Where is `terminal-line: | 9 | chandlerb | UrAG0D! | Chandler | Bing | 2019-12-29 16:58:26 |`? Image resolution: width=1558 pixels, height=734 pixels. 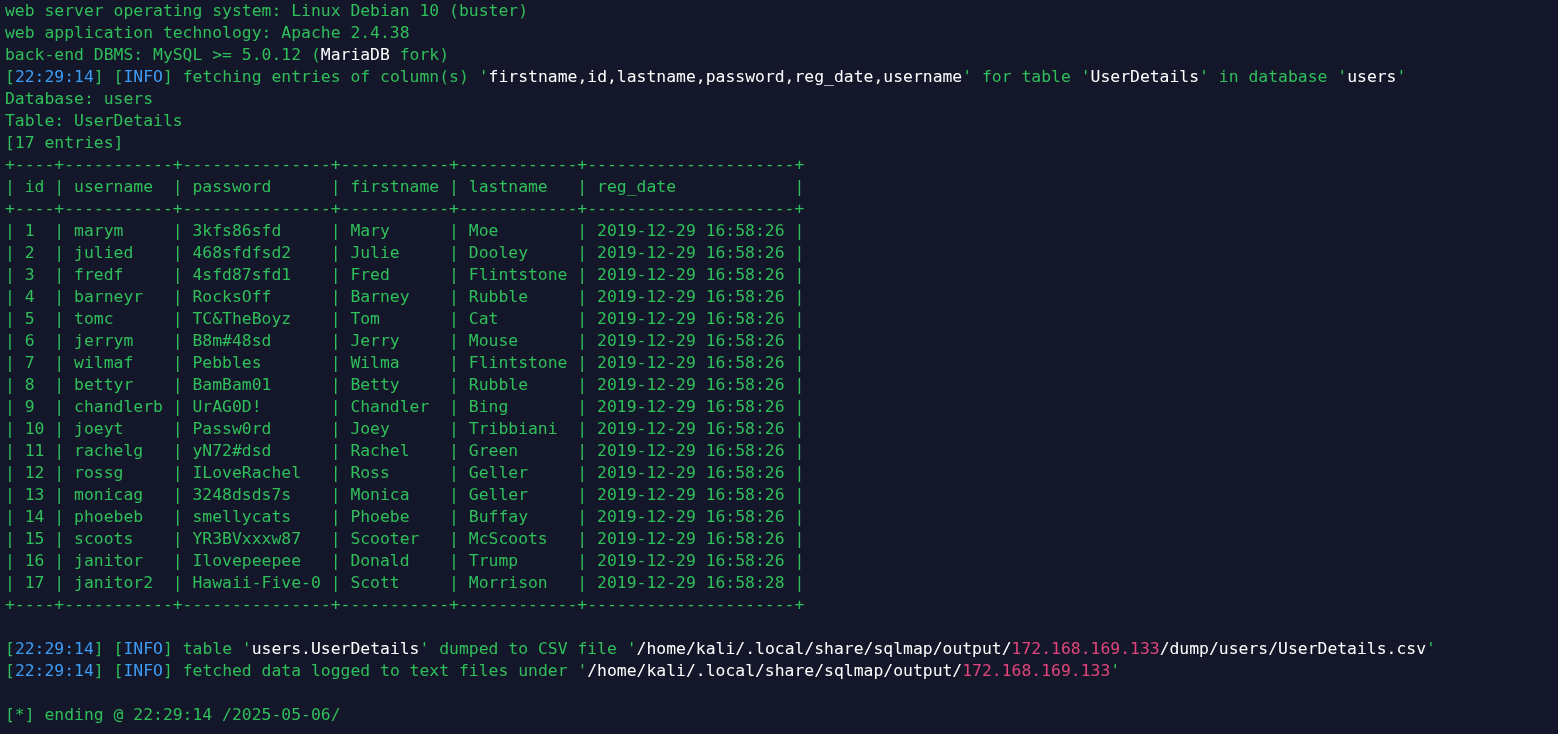 terminal-line: | 9 | chandlerb | UrAG0D! | Chandler | Bing | 2019-12-29 16:58:26 | is located at coordinates (405, 407).